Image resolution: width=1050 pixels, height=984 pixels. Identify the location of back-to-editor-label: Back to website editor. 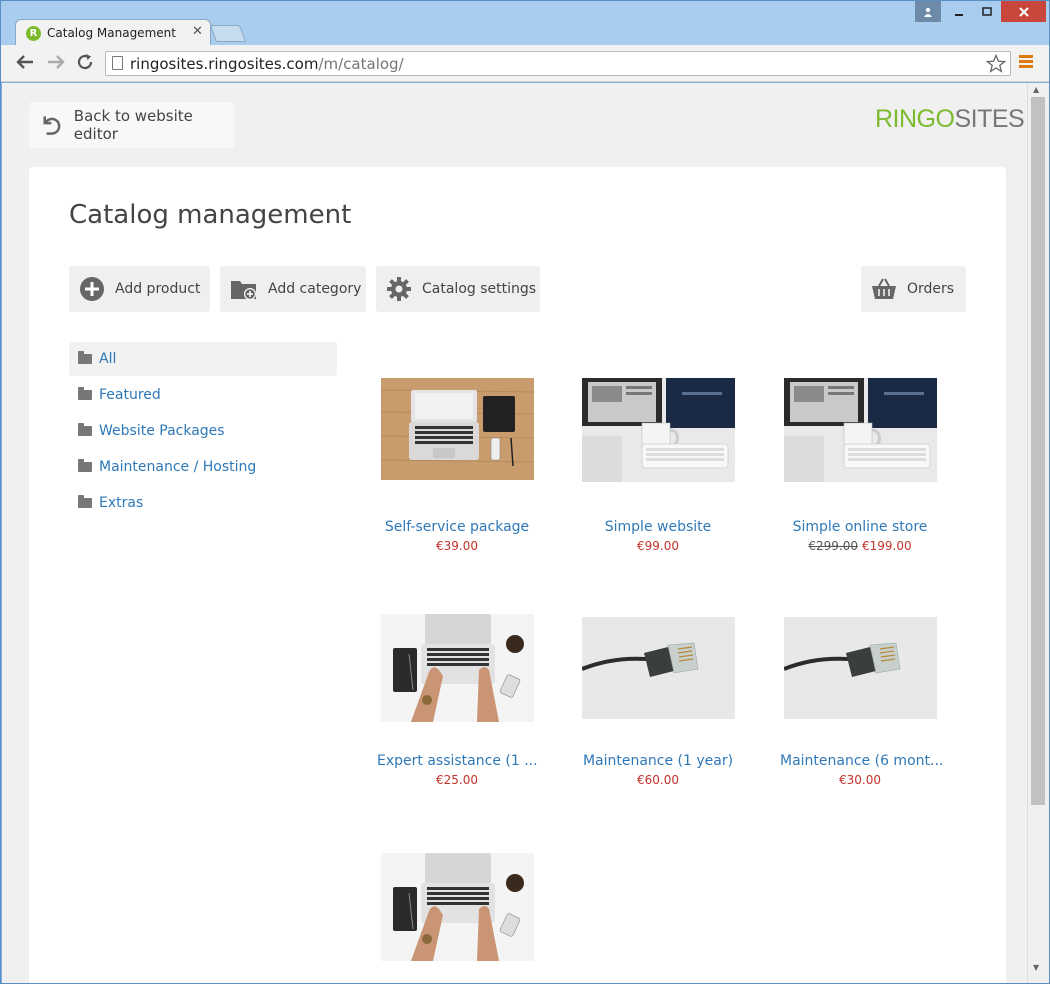
(133, 125).